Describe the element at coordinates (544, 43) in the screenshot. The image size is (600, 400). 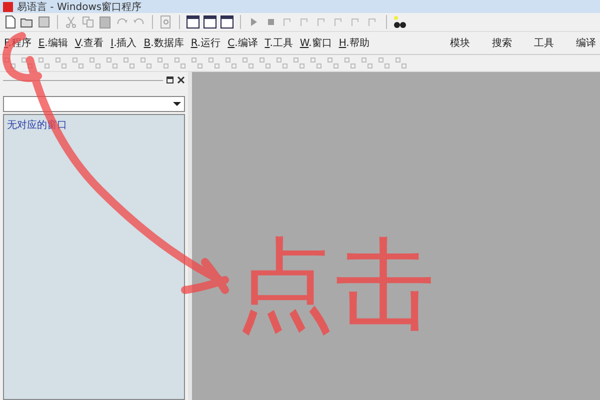
I see `panel-tab: 工具` at that location.